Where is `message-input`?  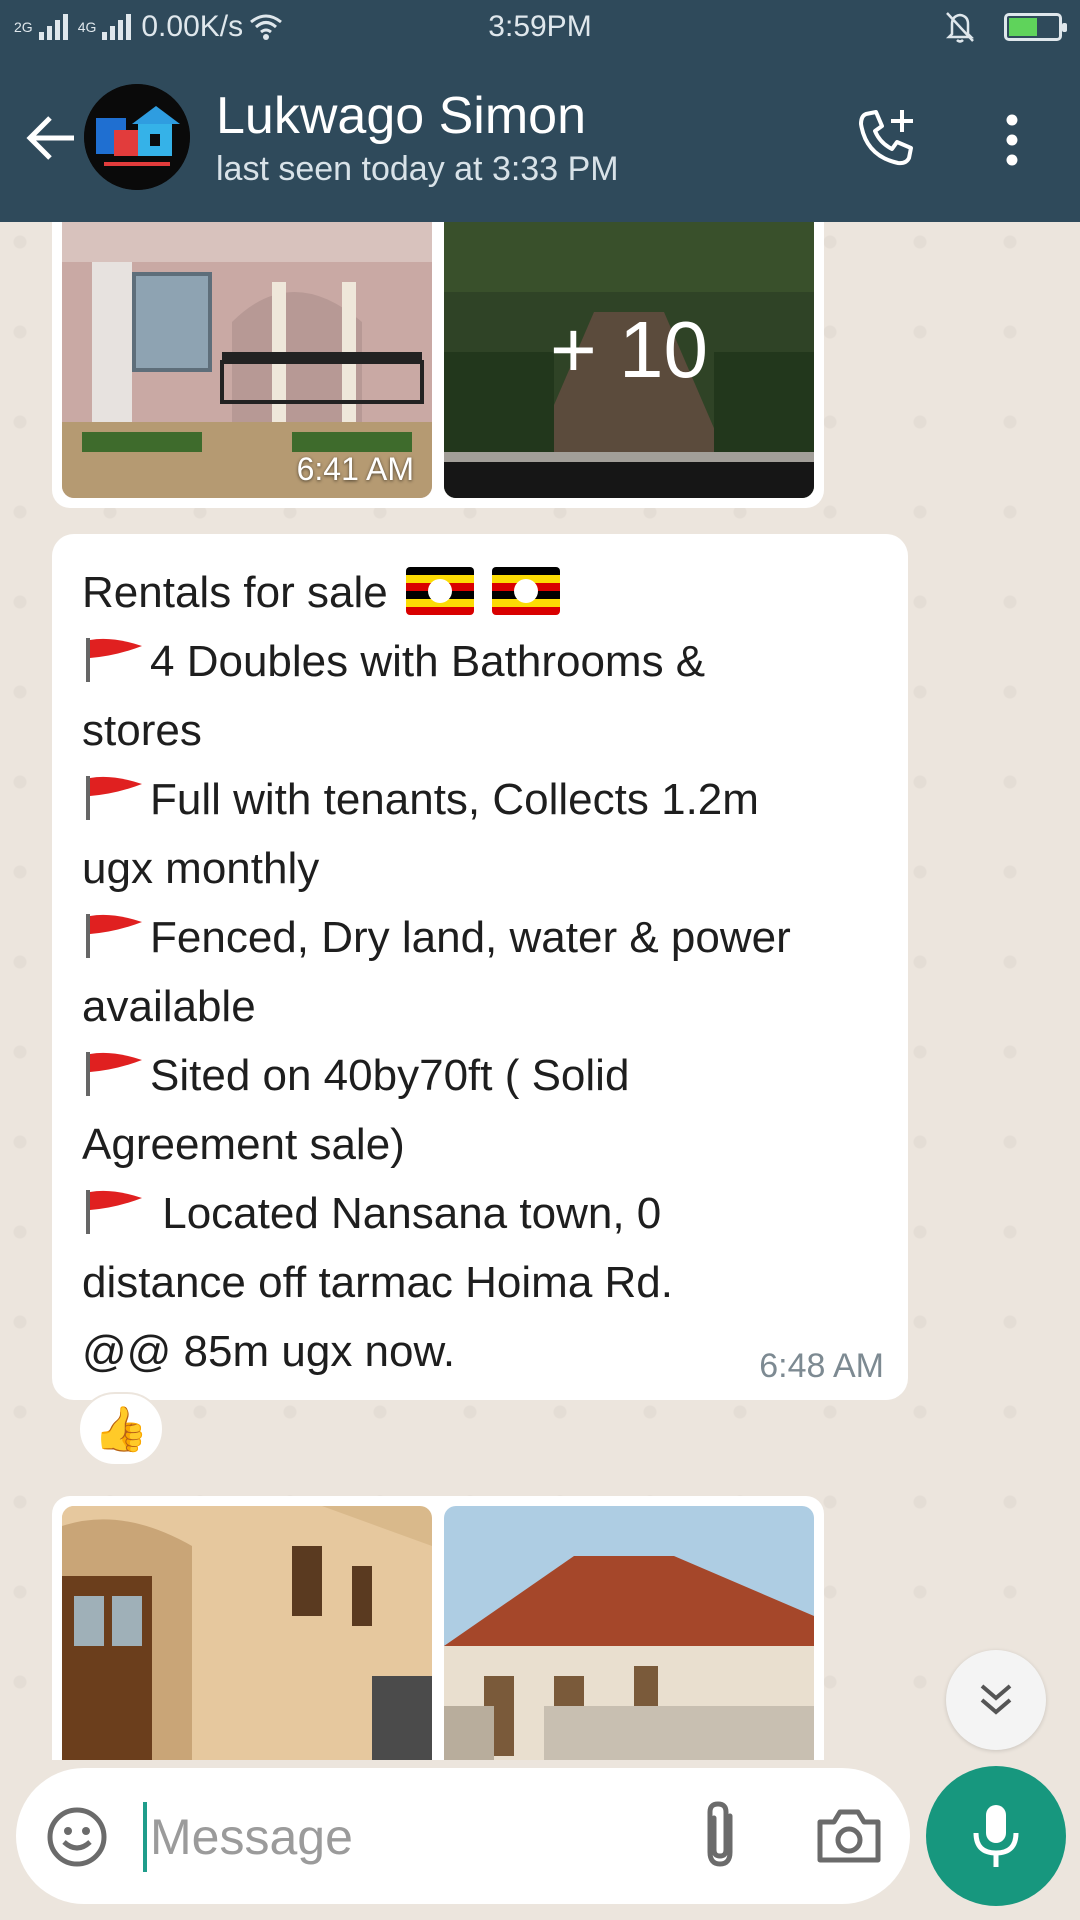 message-input is located at coordinates (410, 1837).